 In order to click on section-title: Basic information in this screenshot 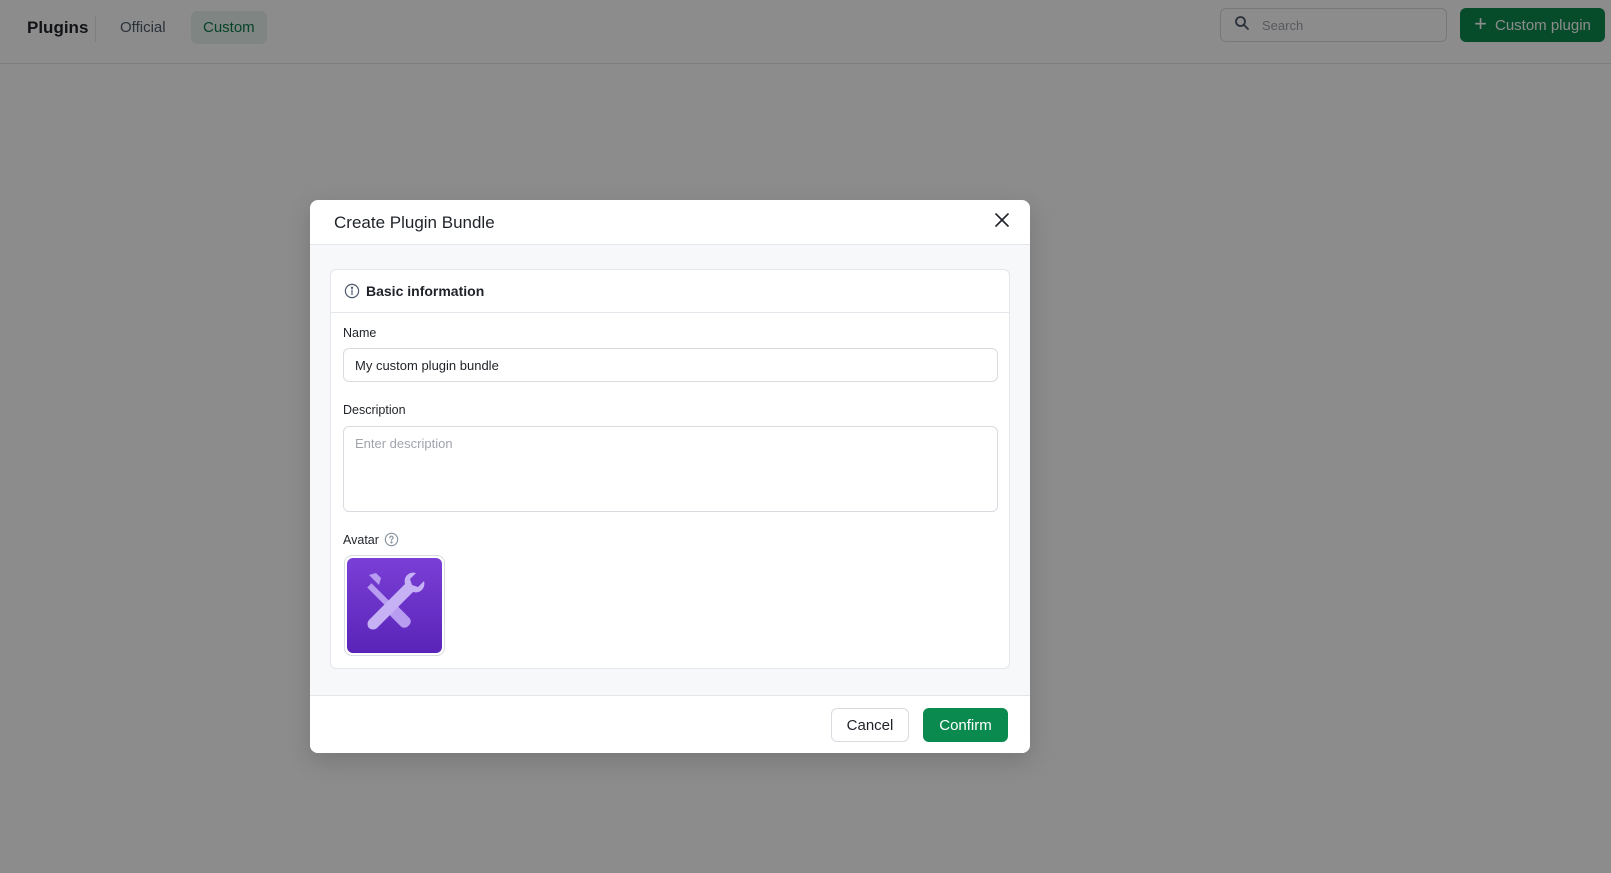, I will do `click(425, 291)`.